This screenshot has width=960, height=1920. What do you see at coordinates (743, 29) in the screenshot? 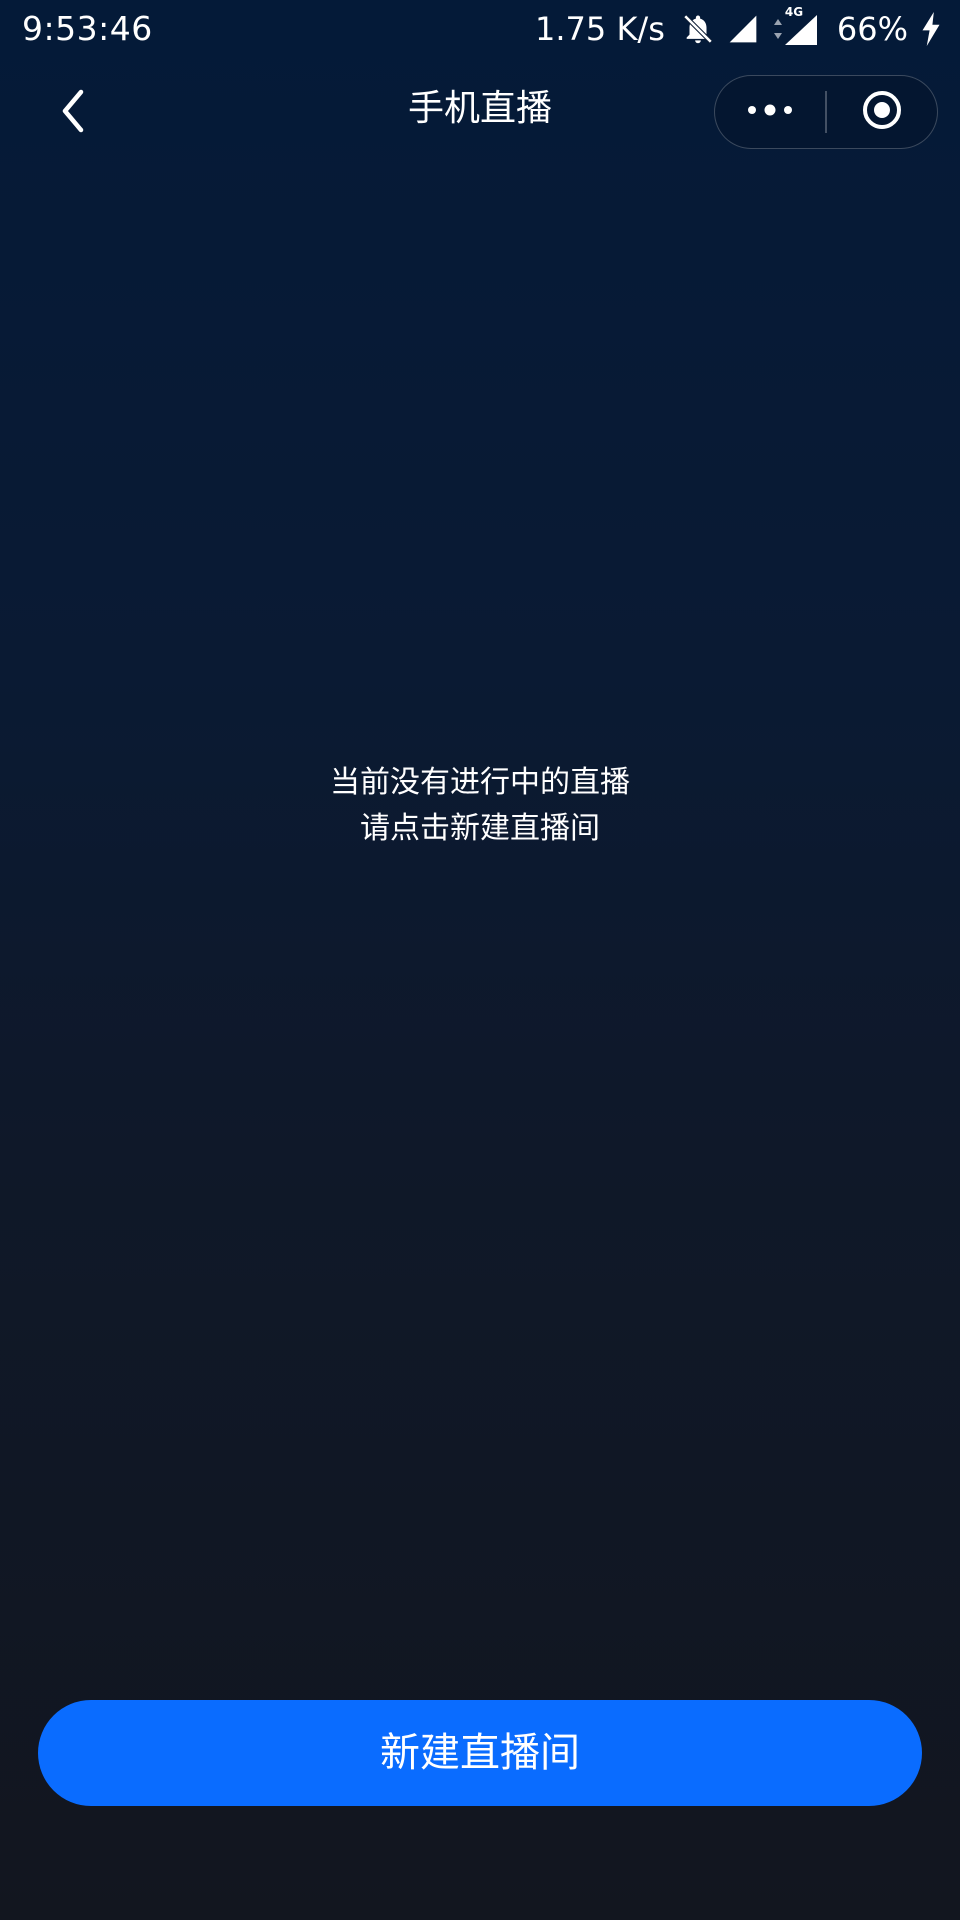
I see `signal-icon` at bounding box center [743, 29].